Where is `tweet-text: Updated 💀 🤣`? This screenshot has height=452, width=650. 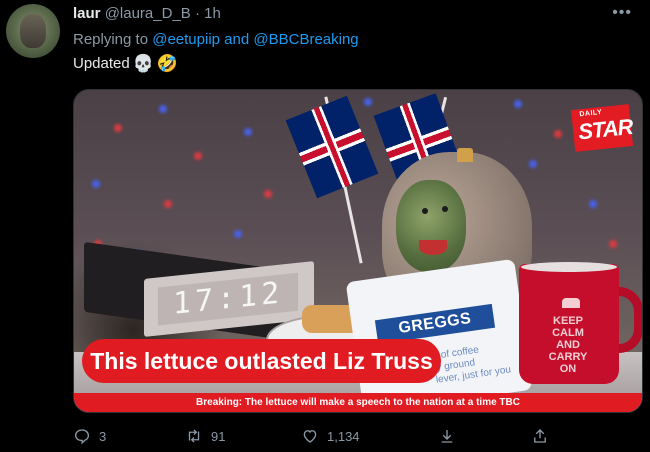 tweet-text: Updated 💀 🤣 is located at coordinates (125, 63).